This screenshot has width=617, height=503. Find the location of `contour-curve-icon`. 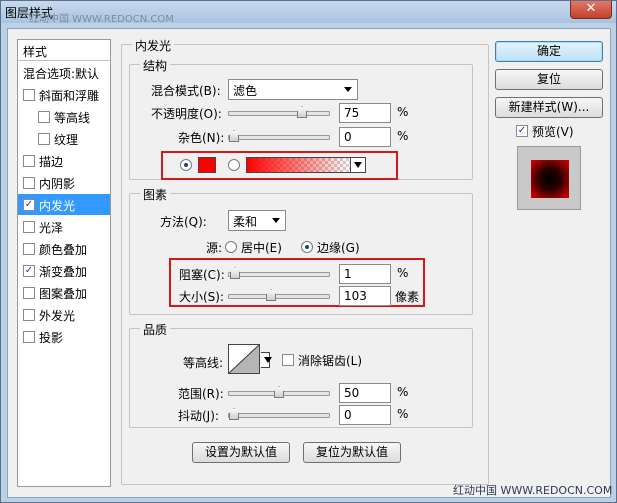

contour-curve-icon is located at coordinates (244, 359).